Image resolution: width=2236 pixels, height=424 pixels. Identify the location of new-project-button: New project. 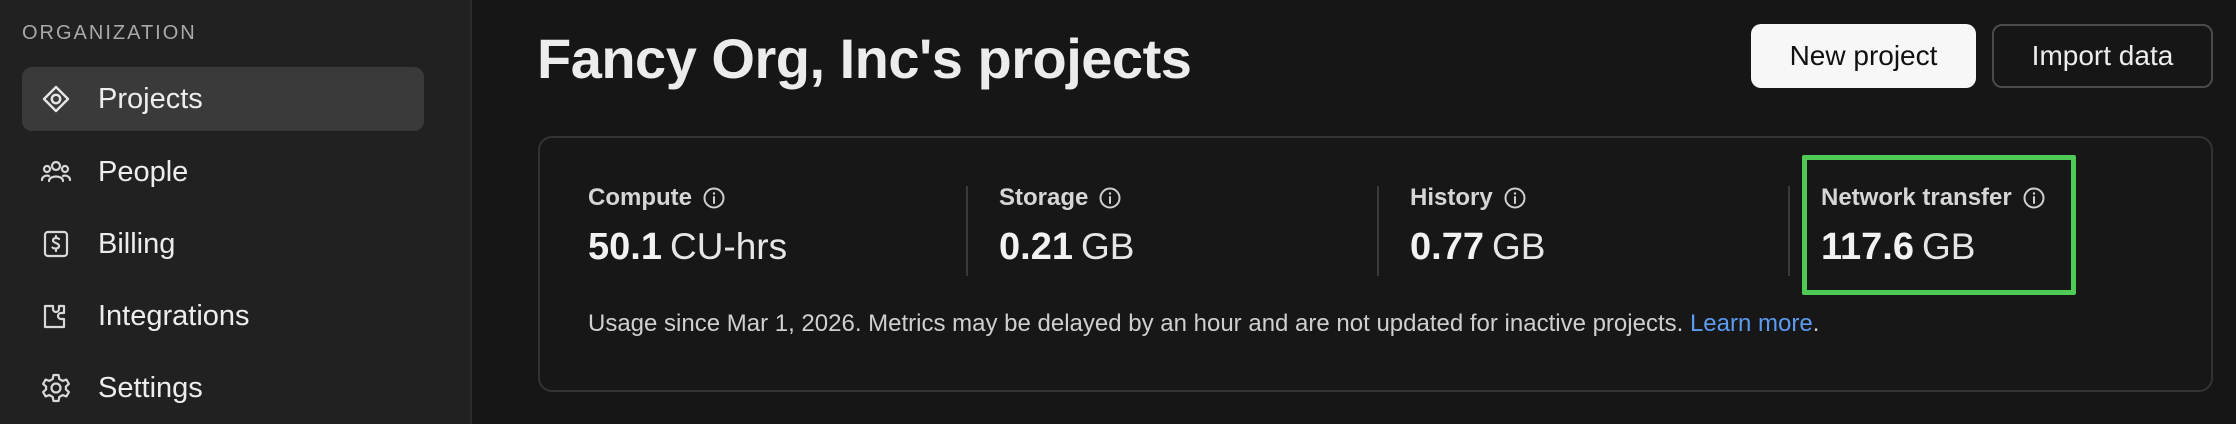
(1863, 56).